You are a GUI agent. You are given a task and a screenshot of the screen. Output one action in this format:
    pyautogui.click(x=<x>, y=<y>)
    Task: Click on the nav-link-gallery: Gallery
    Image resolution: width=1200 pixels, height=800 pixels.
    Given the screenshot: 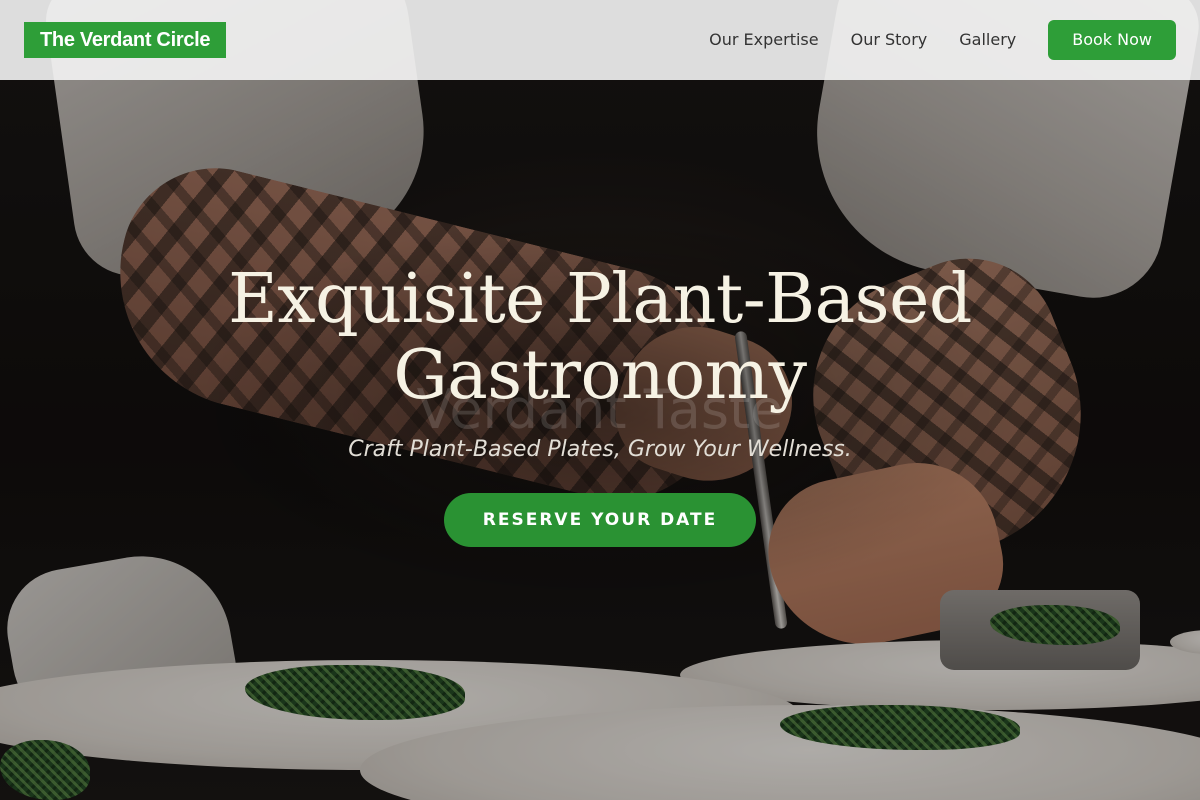 What is the action you would take?
    pyautogui.click(x=987, y=40)
    